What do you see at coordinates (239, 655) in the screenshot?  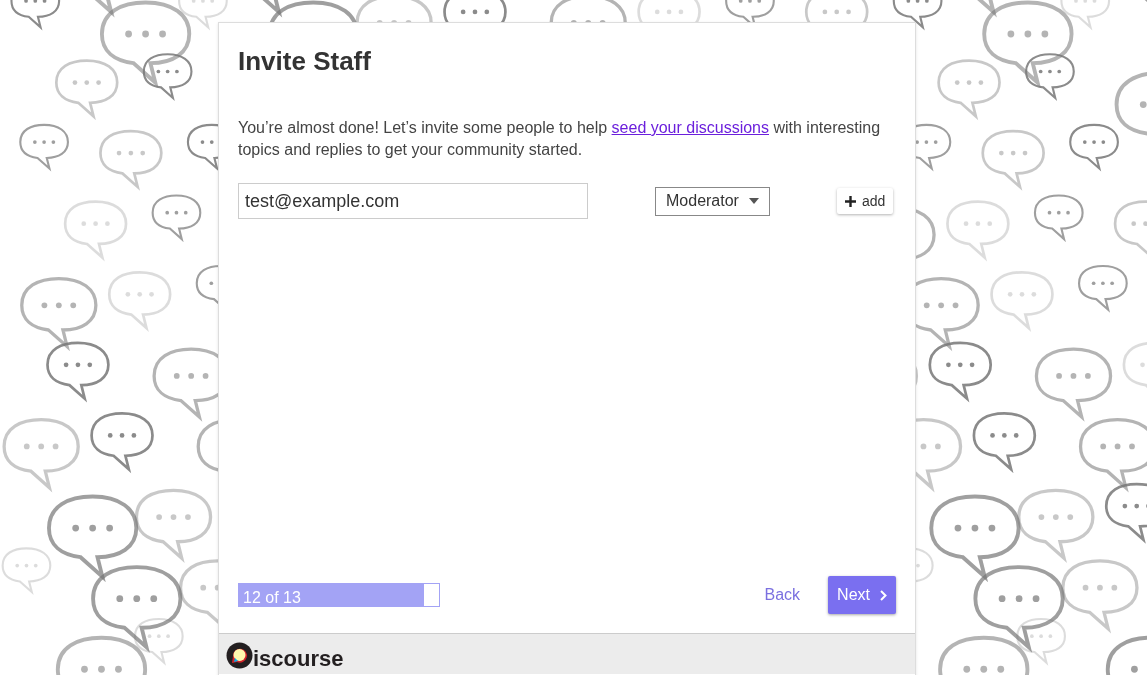 I see `discourse-logo-icon` at bounding box center [239, 655].